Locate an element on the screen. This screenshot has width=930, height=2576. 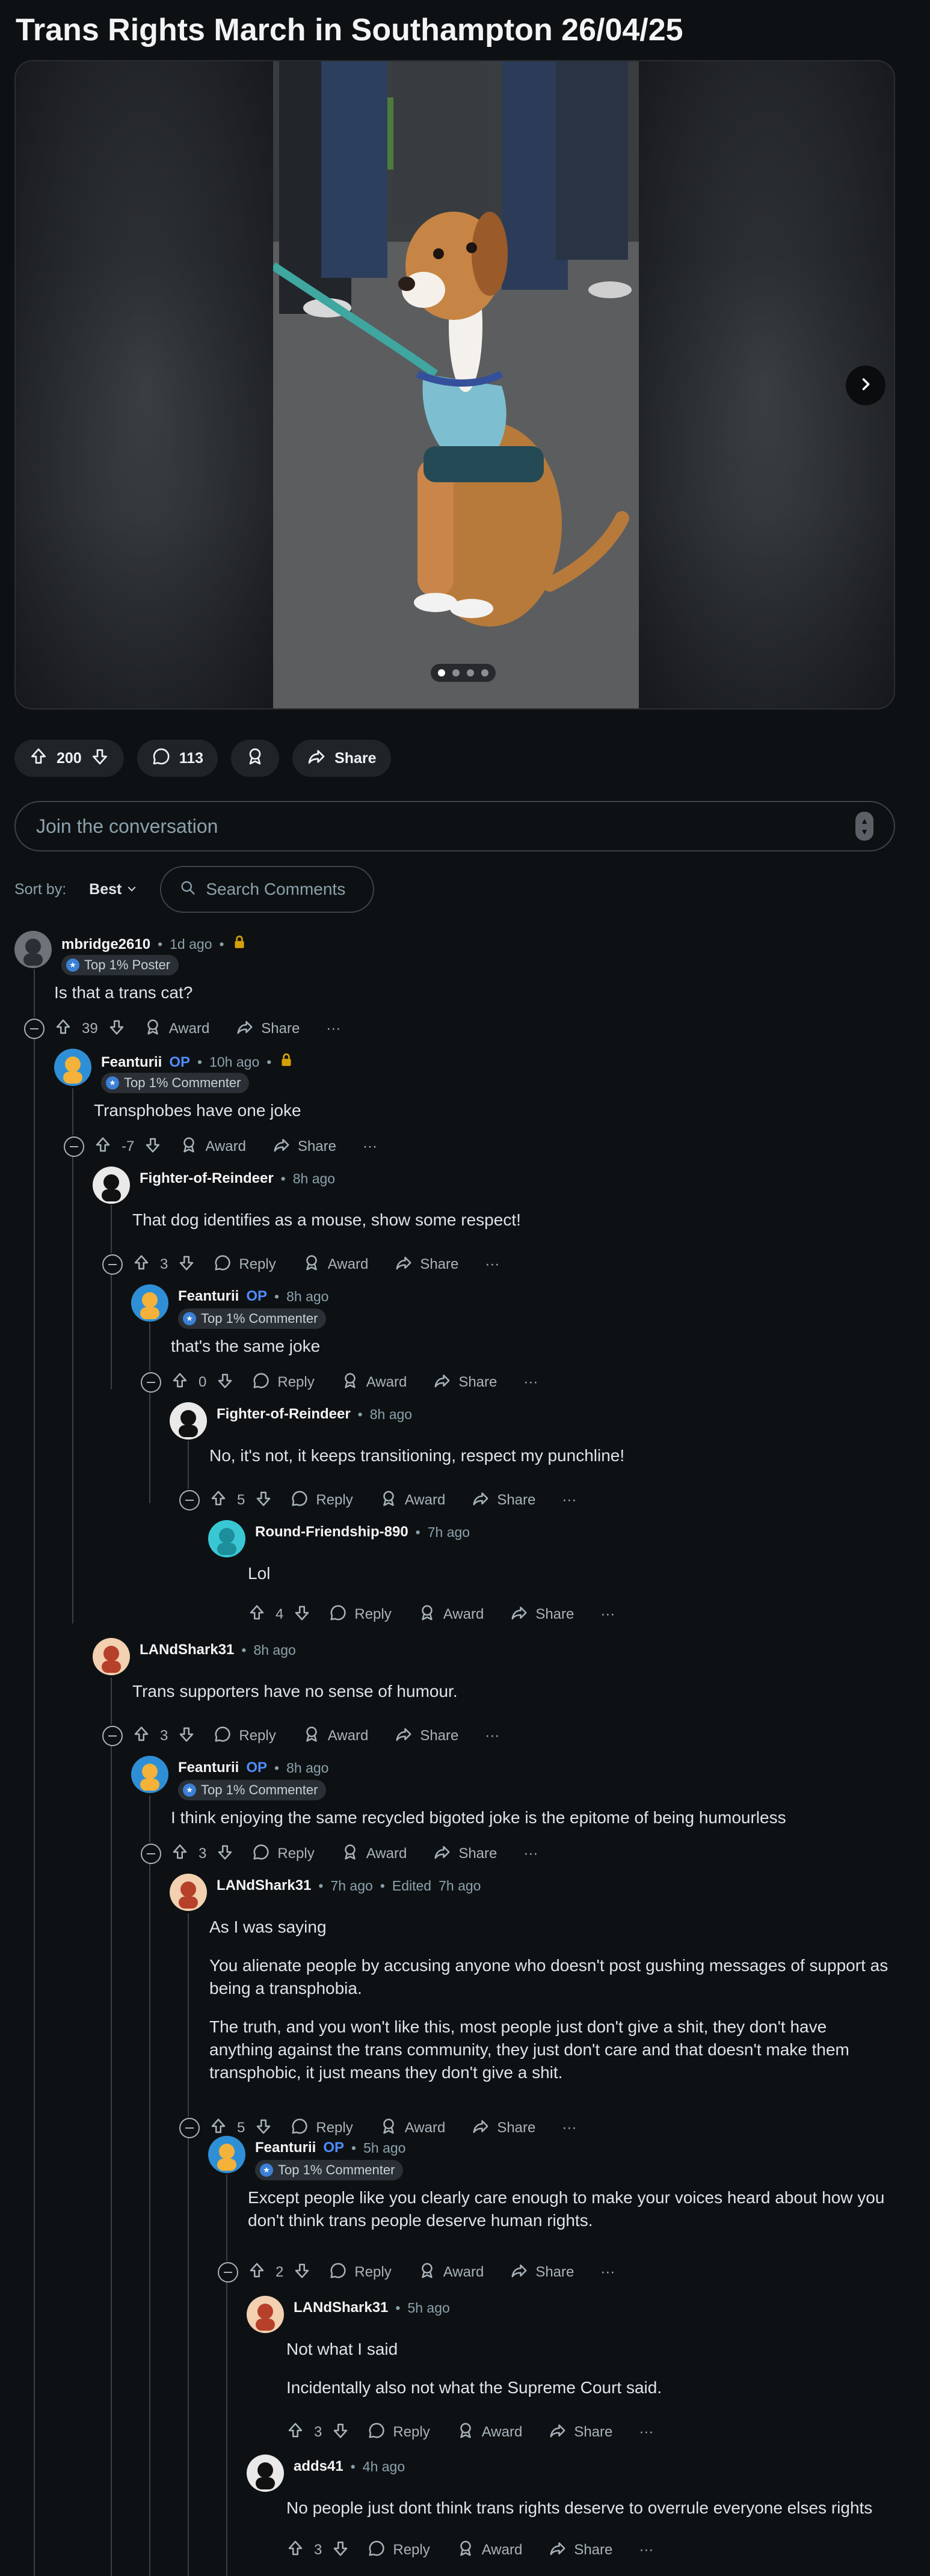
comment-author: mbridge2610 is located at coordinates (105, 944).